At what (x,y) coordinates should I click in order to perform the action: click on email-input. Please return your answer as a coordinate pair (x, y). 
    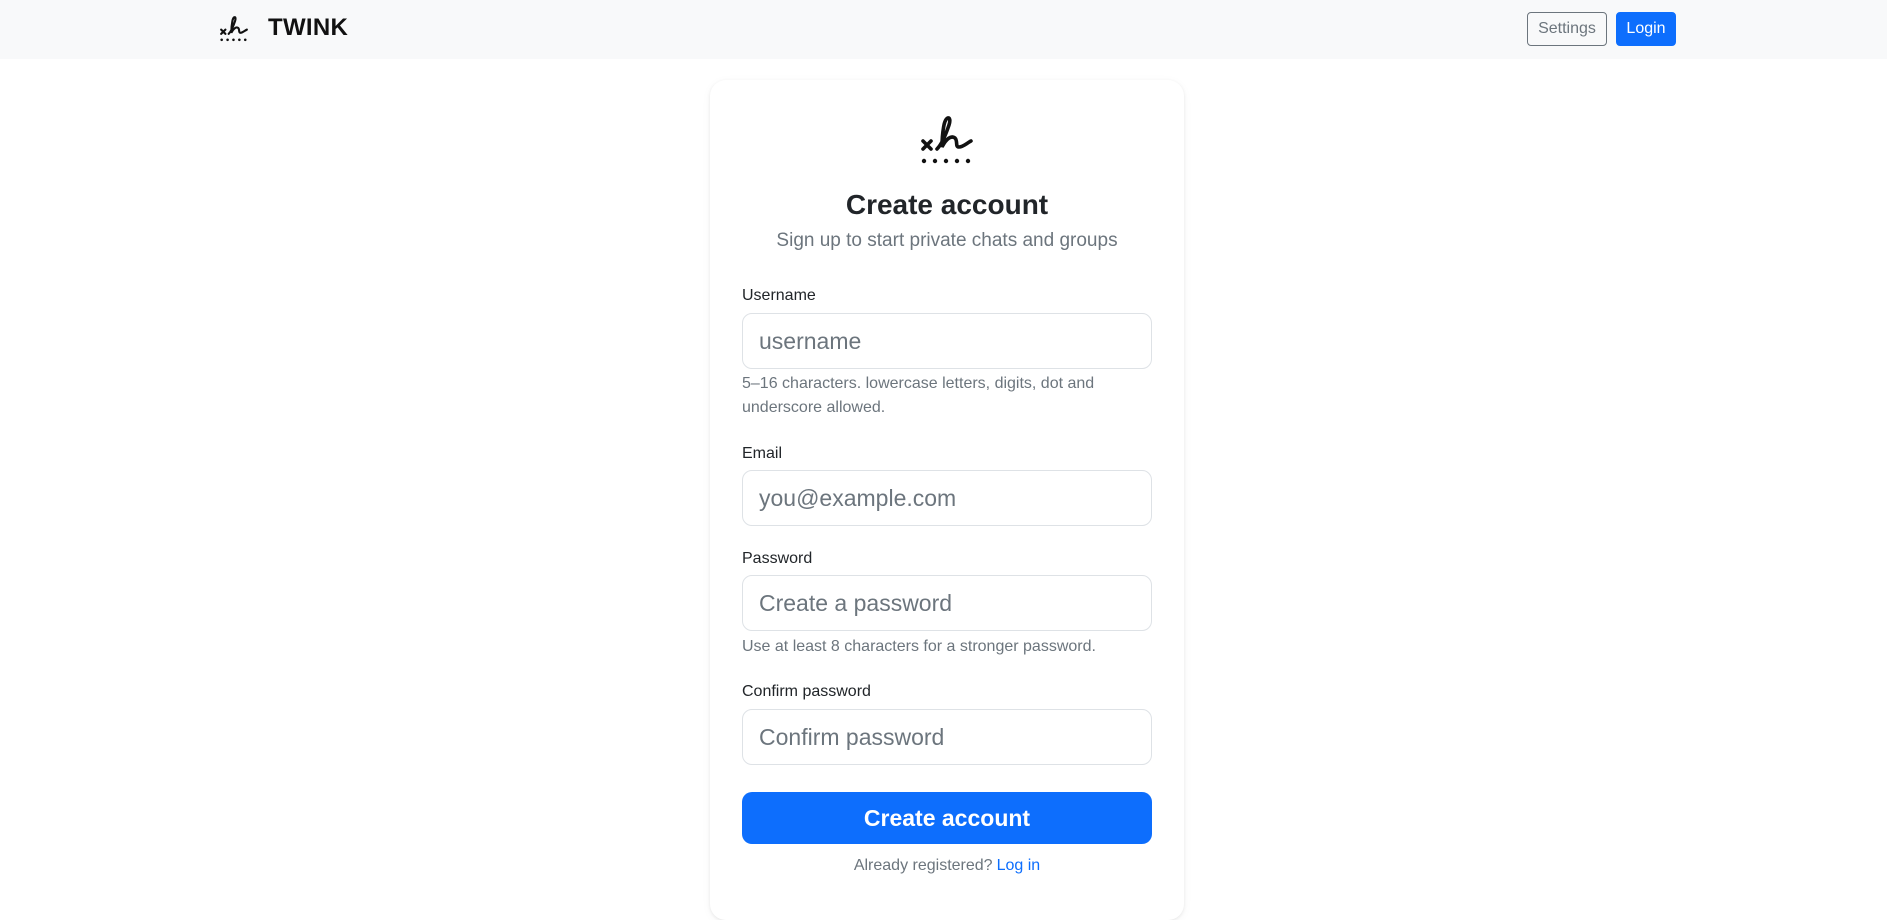
    Looking at the image, I should click on (947, 498).